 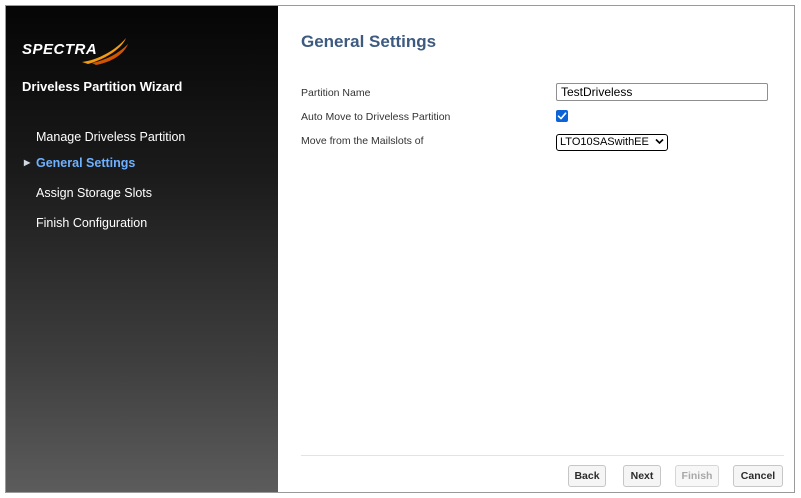 I want to click on mailslots-selected-value: LTO10SASwithEE, so click(x=604, y=142).